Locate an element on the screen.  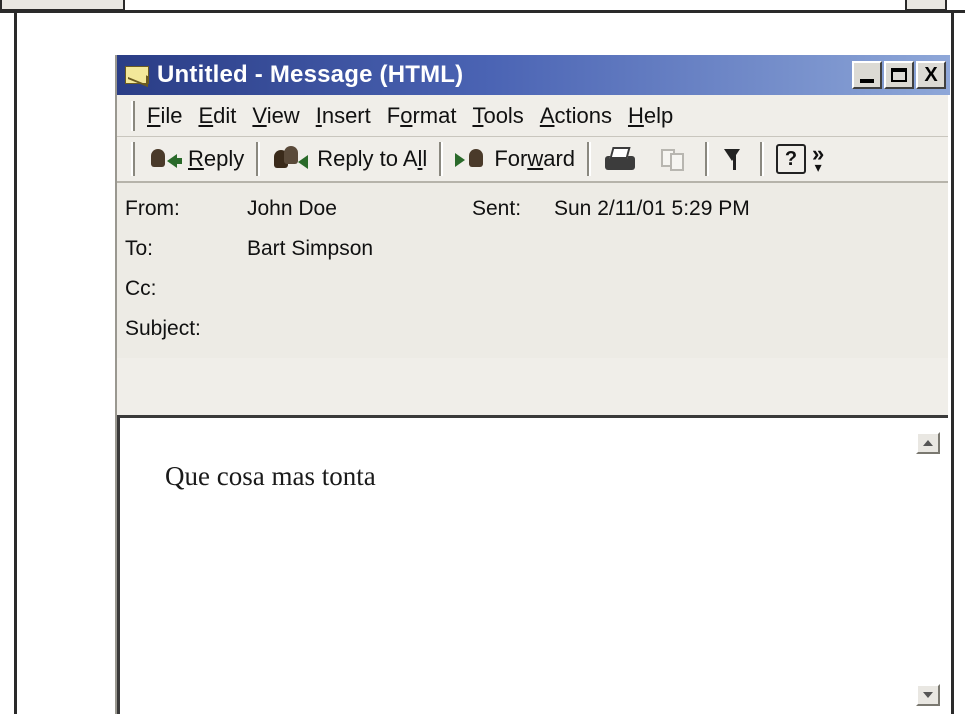
window-controls: X is located at coordinates (899, 75).